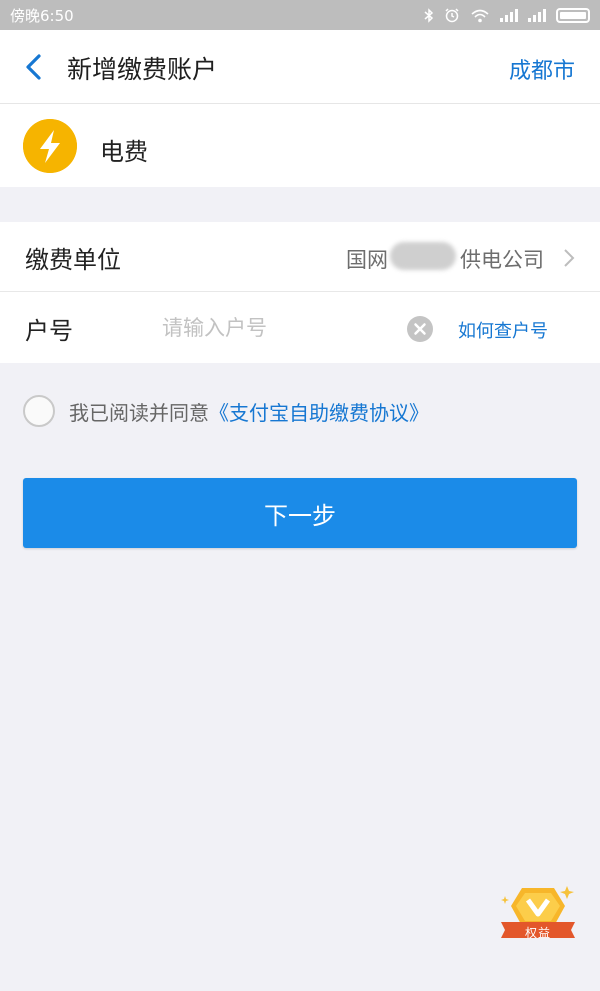 The height and width of the screenshot is (991, 600). I want to click on status-time: 傍晚6:50, so click(42, 15).